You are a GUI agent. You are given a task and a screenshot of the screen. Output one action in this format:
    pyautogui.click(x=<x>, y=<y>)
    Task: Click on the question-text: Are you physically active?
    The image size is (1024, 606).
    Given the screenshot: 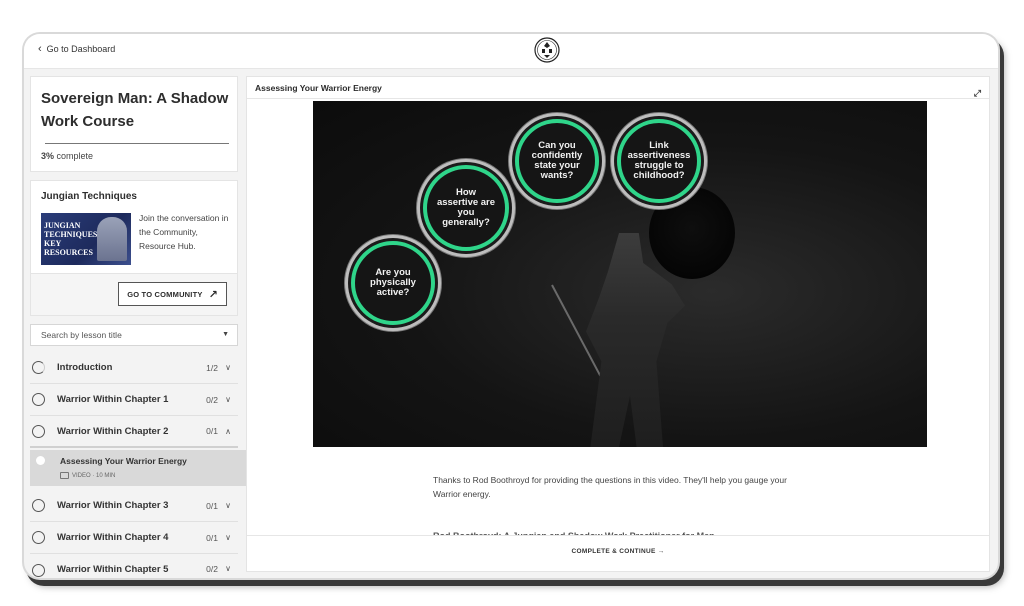 What is the action you would take?
    pyautogui.click(x=393, y=282)
    